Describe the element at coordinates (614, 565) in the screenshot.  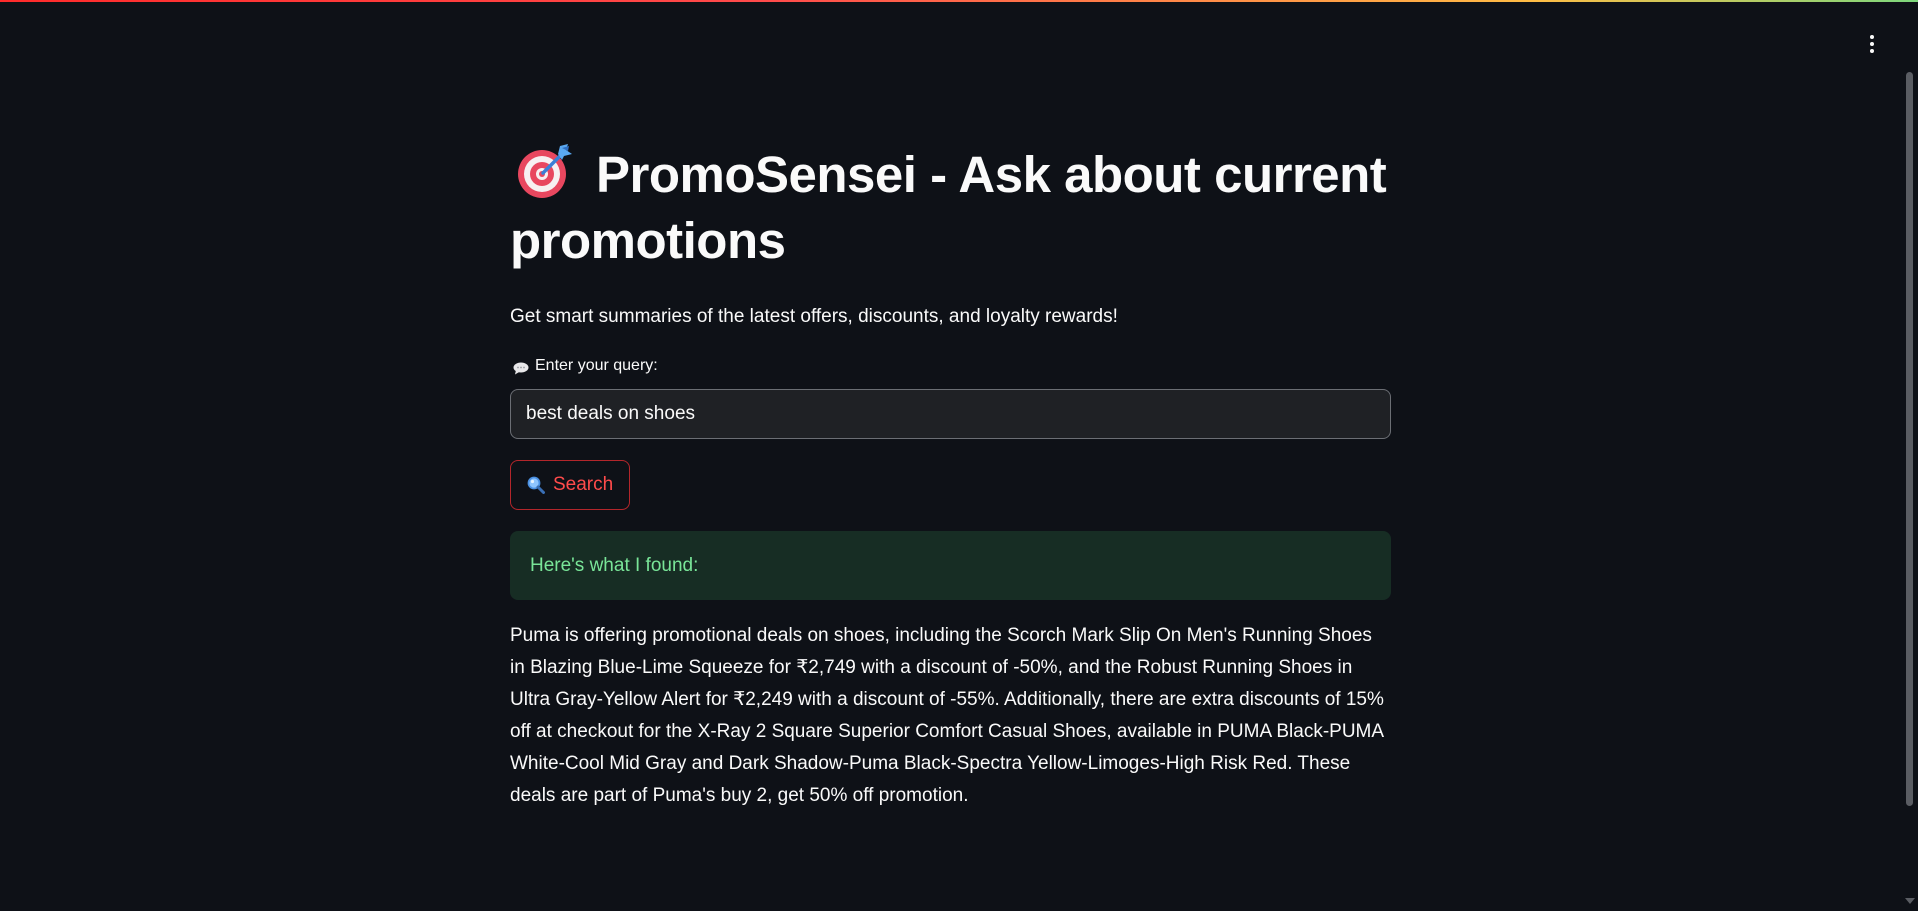
I see `result-heading: Here's what I found:` at that location.